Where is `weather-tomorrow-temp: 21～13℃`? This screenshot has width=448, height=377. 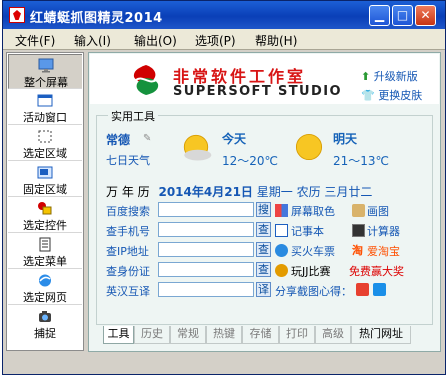 weather-tomorrow-temp: 21～13℃ is located at coordinates (361, 161).